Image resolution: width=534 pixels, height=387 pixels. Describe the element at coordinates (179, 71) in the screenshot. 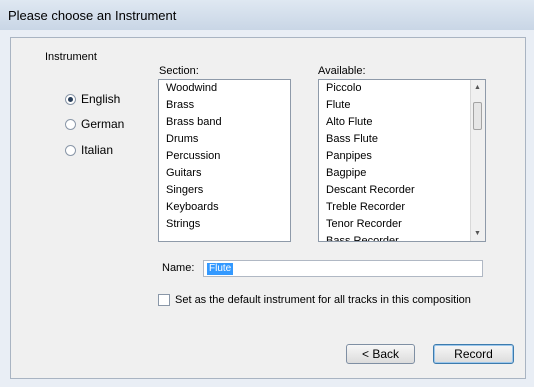

I see `section-label: Section:` at that location.